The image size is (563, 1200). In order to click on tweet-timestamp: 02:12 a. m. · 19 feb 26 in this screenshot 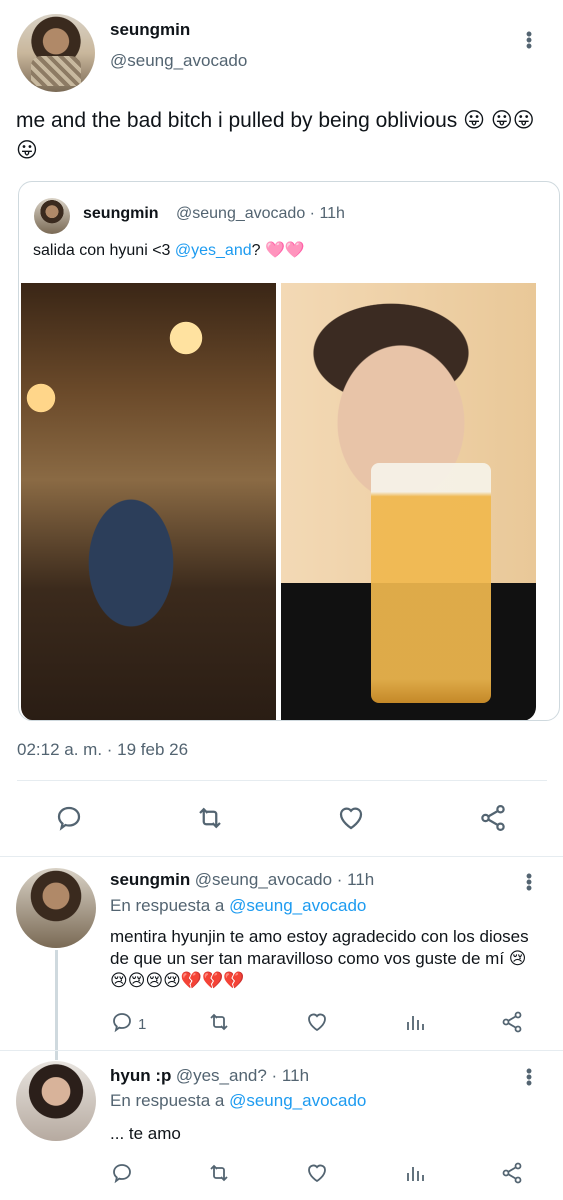, I will do `click(102, 750)`.